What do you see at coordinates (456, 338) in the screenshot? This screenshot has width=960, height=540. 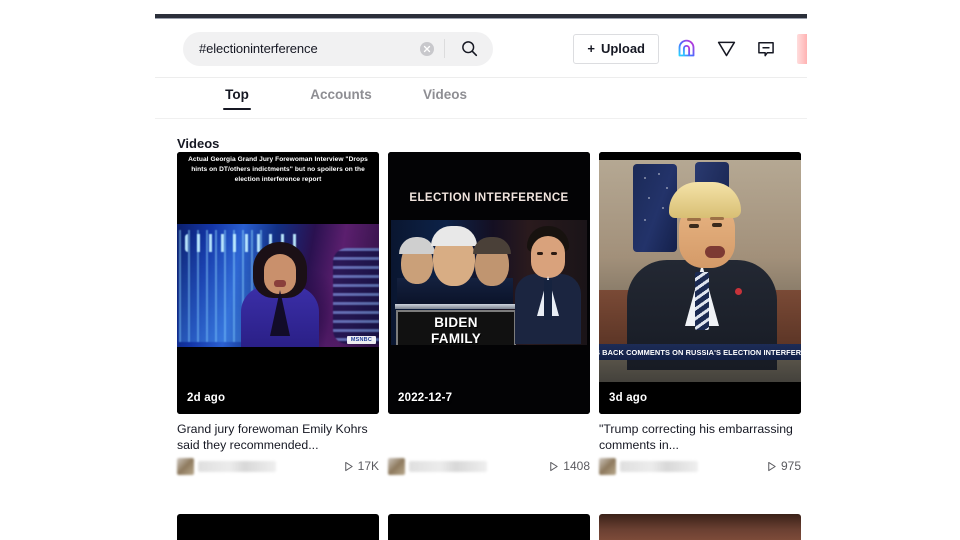 I see `graphic-line-2: FAMILY` at bounding box center [456, 338].